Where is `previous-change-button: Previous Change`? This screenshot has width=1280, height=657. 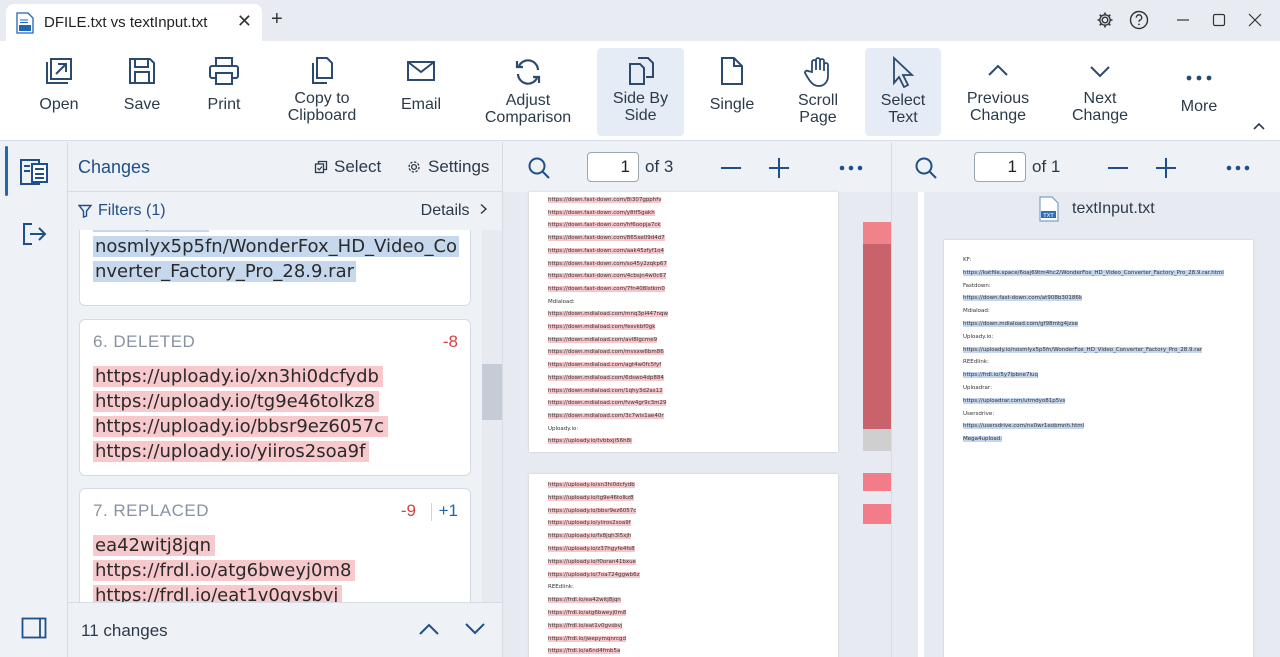
previous-change-button: Previous Change is located at coordinates (998, 92).